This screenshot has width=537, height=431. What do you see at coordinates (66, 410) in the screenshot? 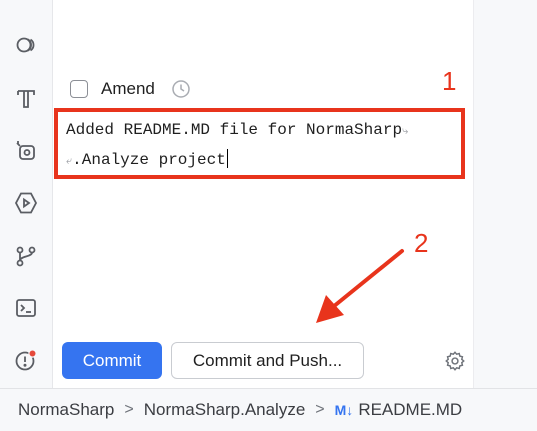
I see `breadcrumb-item-project: NormaSharp` at bounding box center [66, 410].